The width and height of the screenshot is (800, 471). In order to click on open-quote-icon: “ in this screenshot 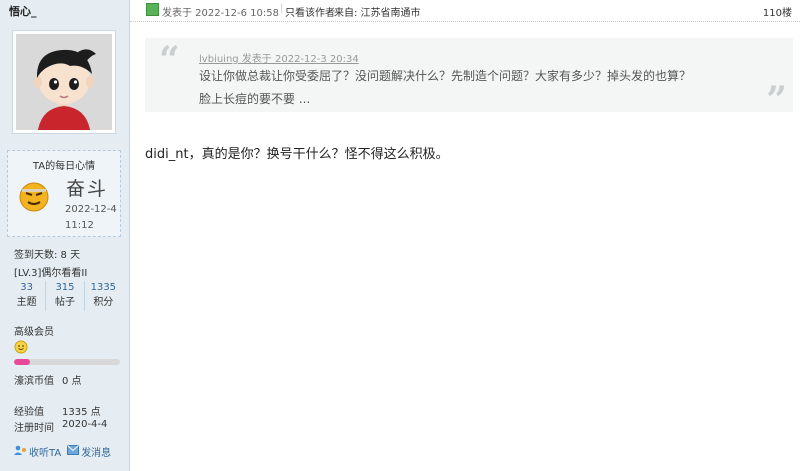, I will do `click(169, 60)`.